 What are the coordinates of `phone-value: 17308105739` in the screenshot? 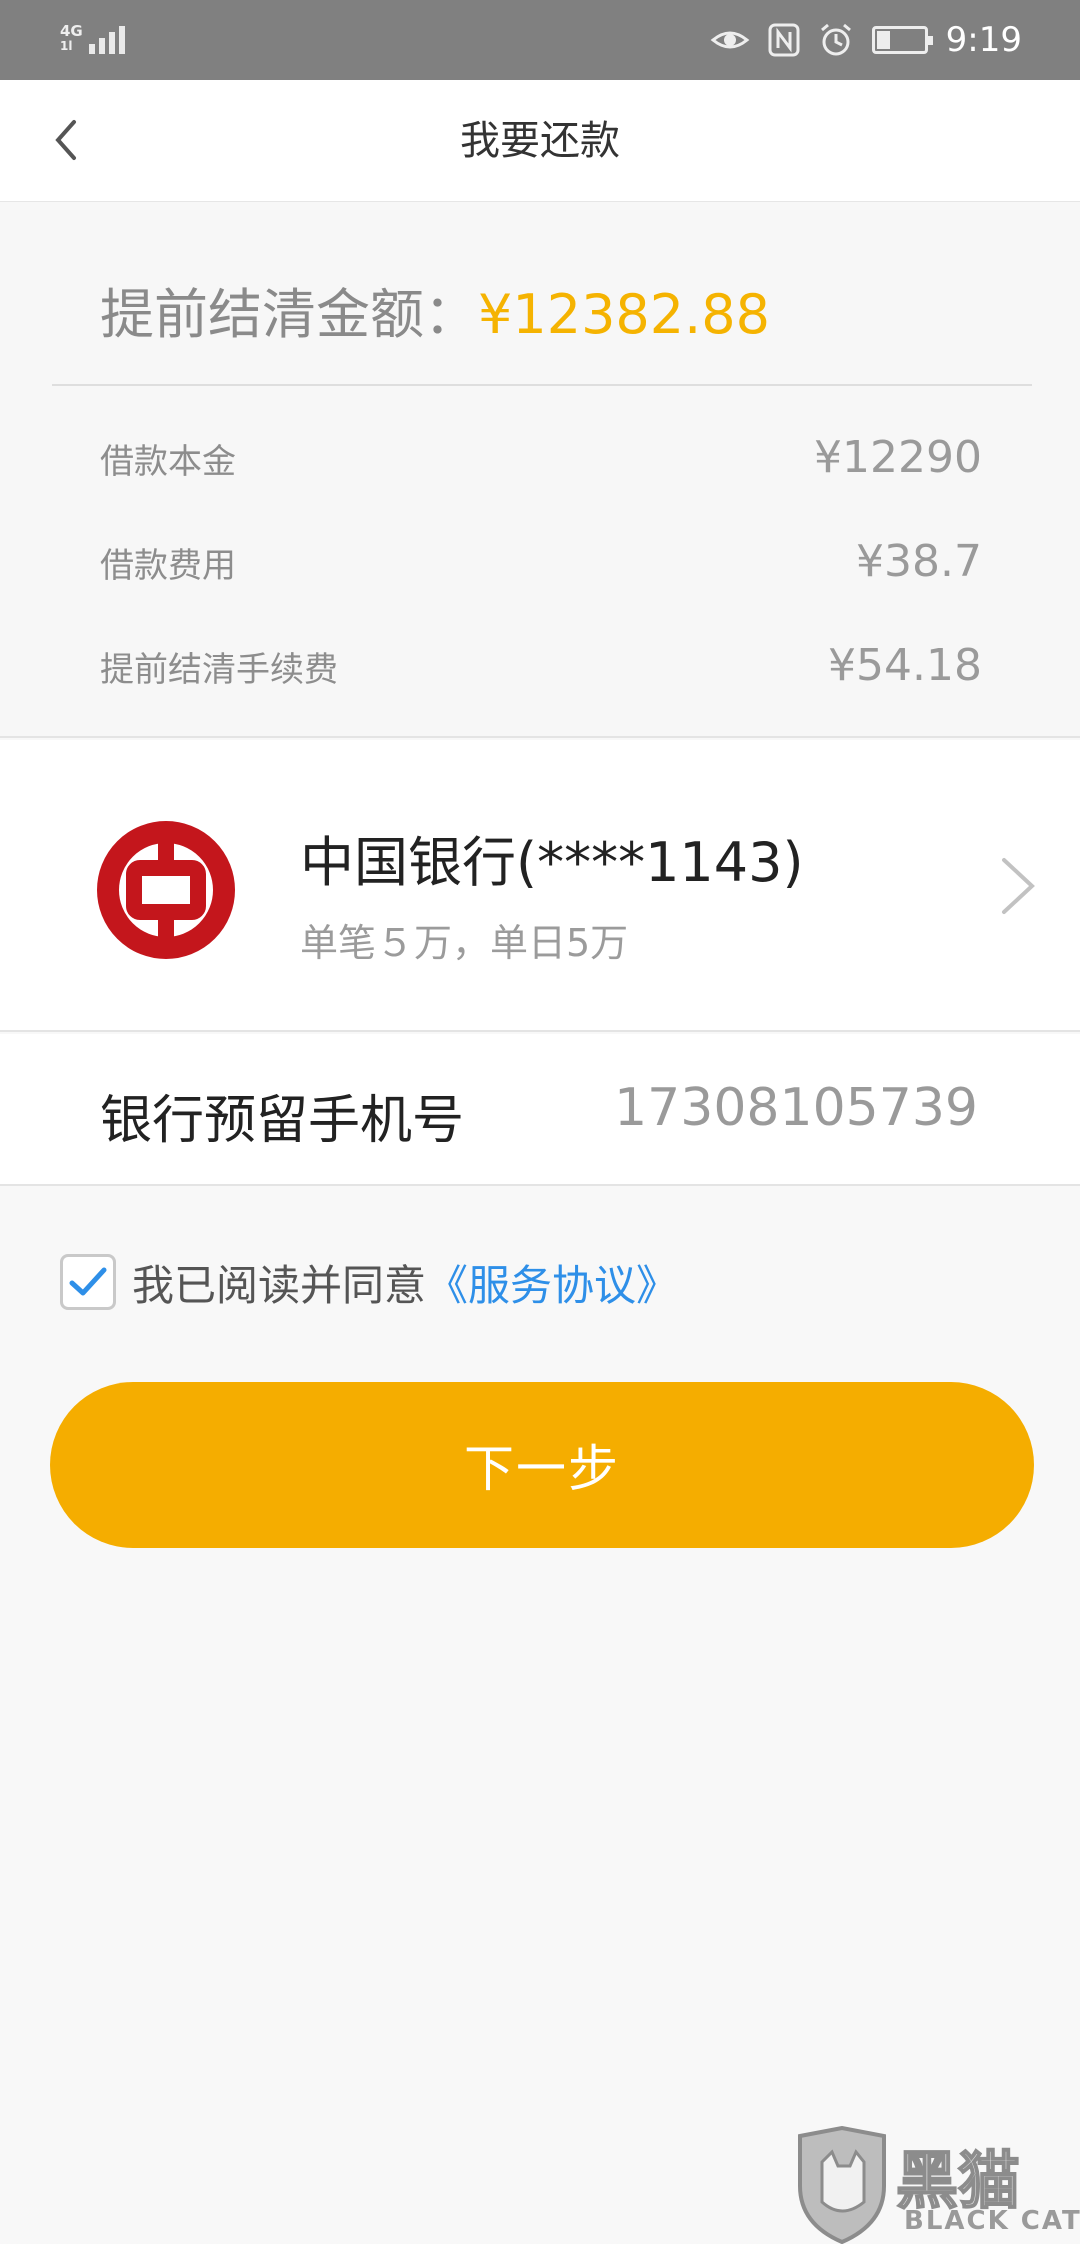 It's located at (796, 1108).